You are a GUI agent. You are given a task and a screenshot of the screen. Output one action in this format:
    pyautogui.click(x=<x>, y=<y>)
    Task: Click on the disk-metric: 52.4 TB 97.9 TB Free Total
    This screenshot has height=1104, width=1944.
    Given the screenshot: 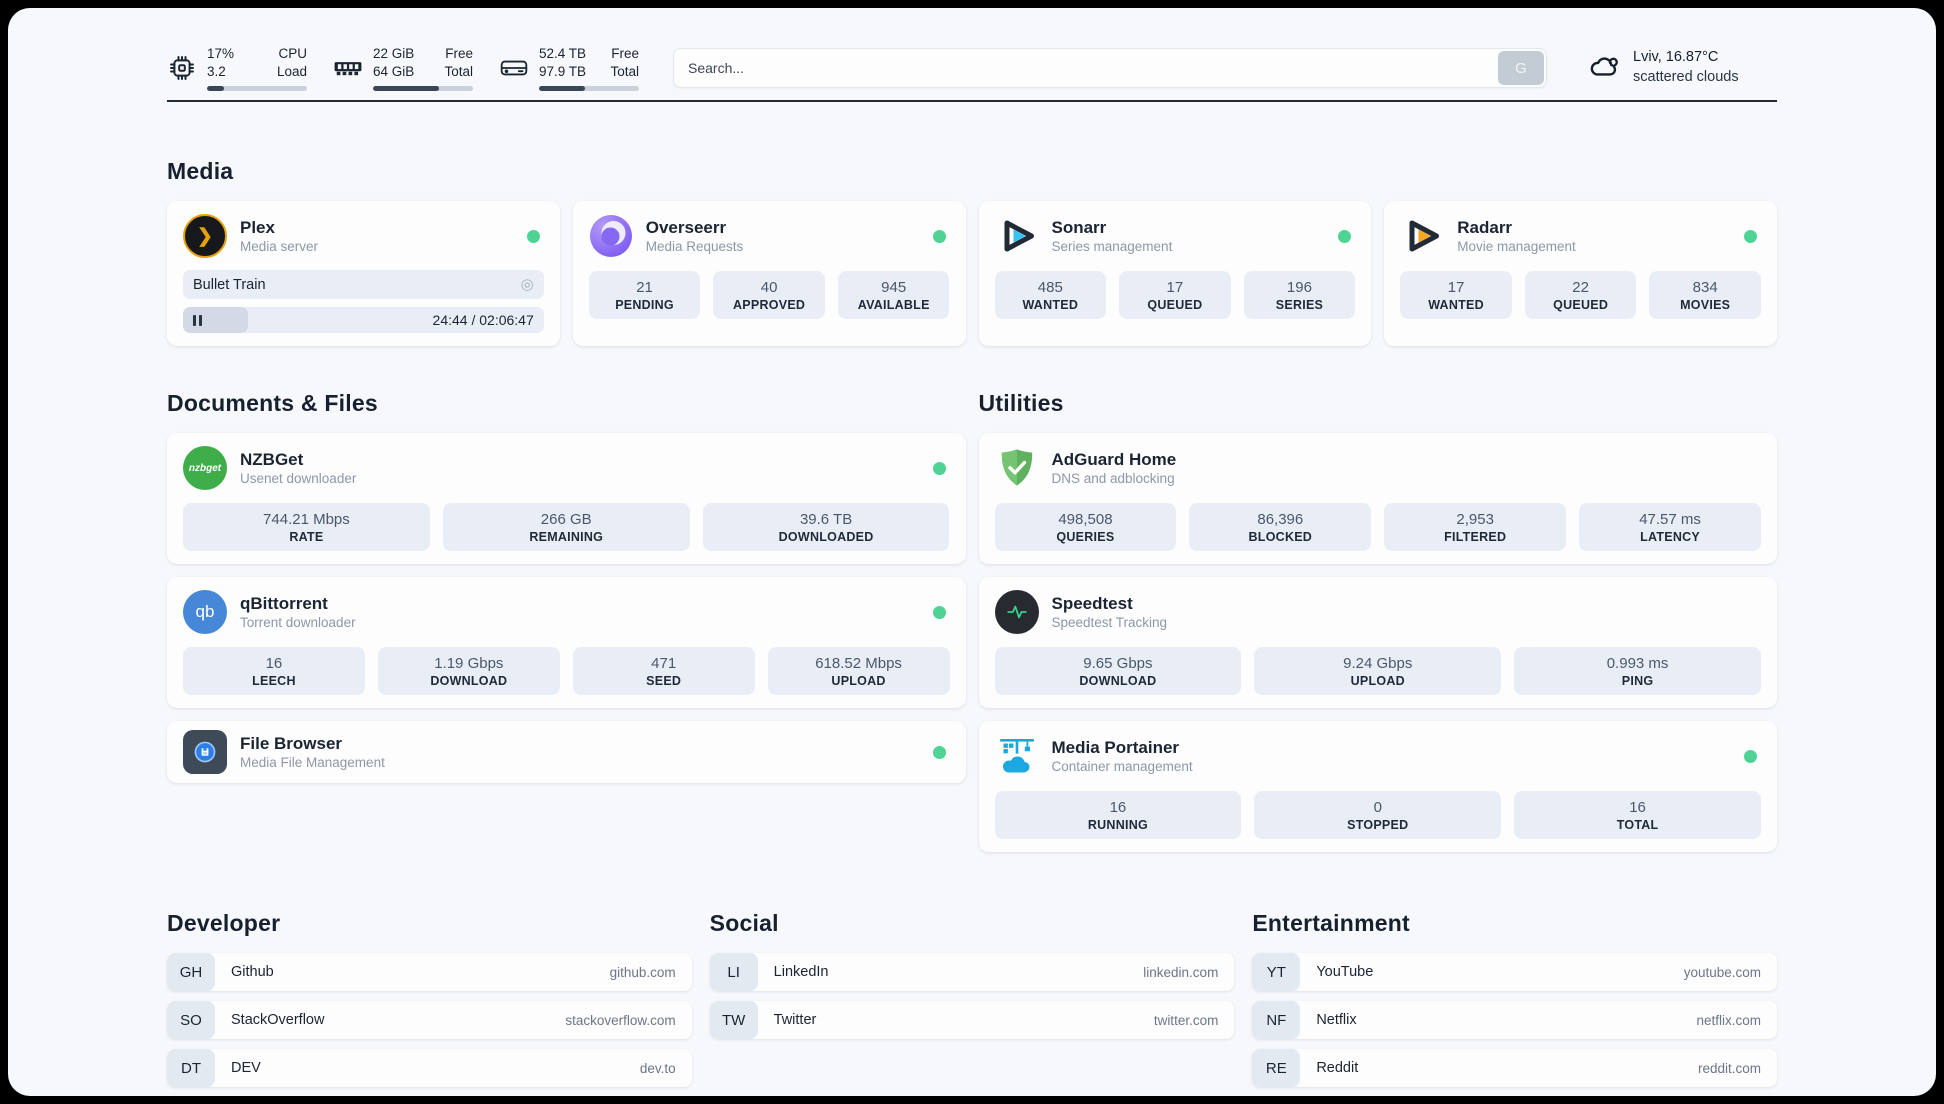 What is the action you would take?
    pyautogui.click(x=569, y=68)
    